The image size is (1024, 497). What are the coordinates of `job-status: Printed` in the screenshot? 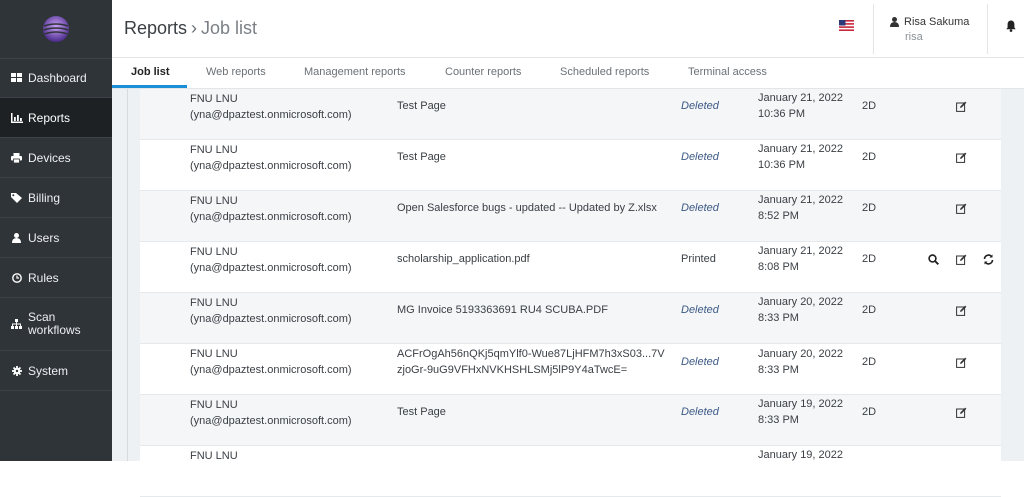 It's located at (698, 259).